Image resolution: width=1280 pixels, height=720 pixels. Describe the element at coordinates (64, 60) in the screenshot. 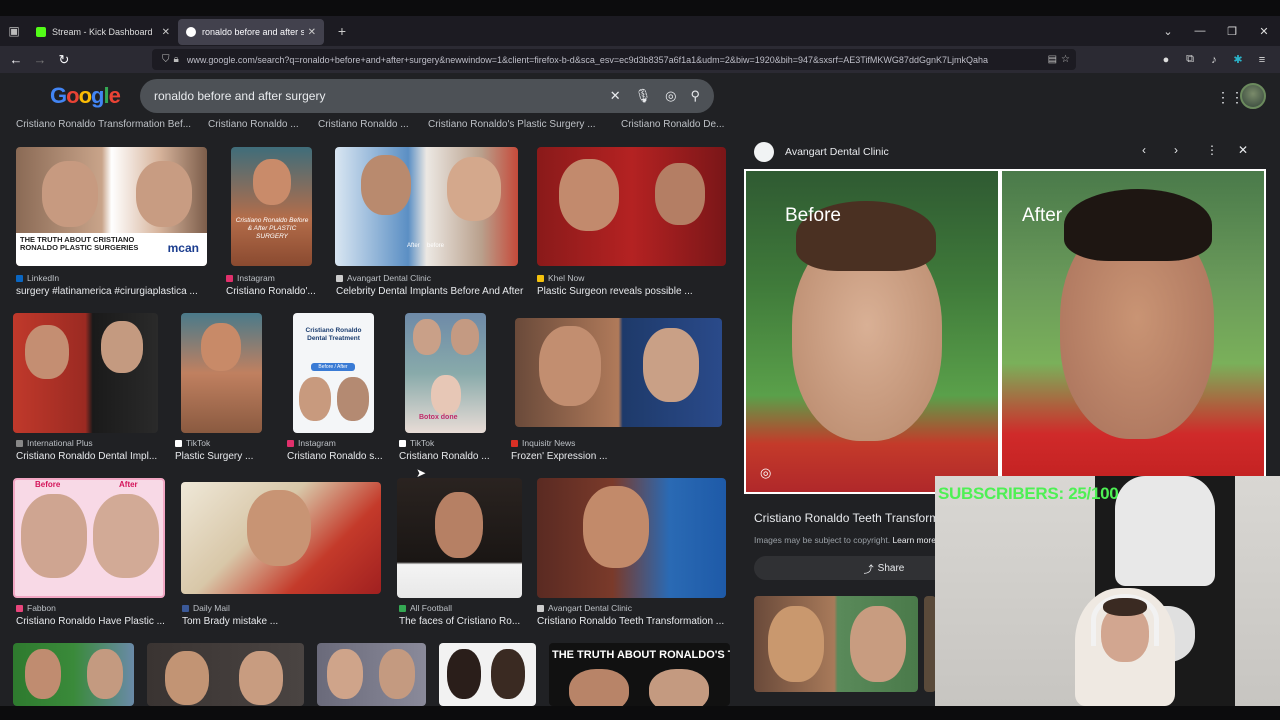

I see `reload-button: ↻` at that location.